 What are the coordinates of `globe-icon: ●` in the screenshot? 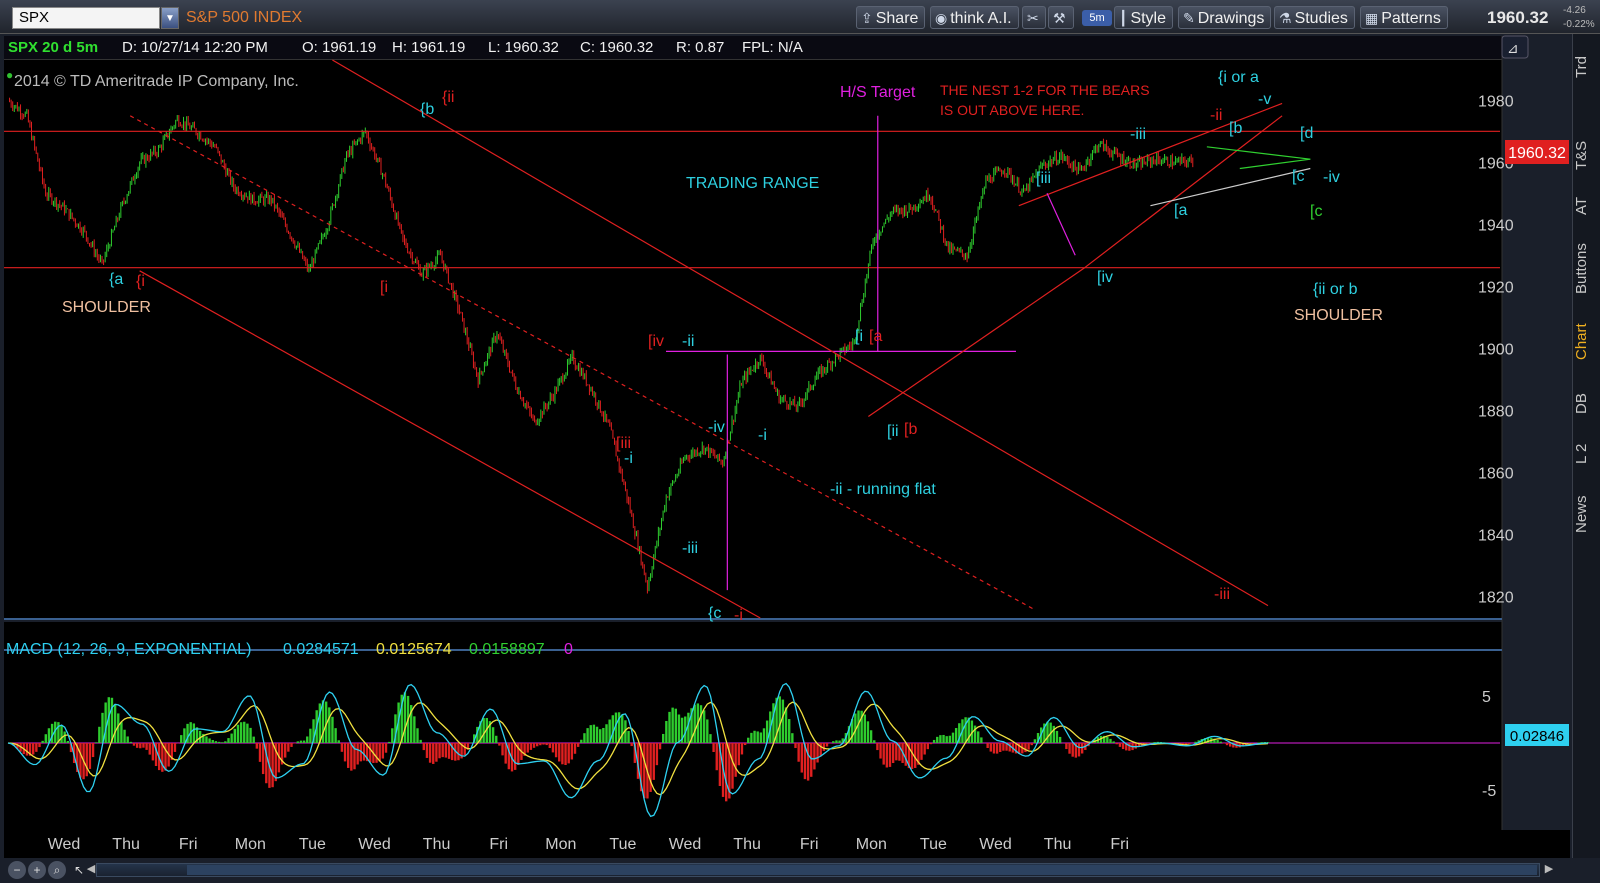 It's located at (9, 75).